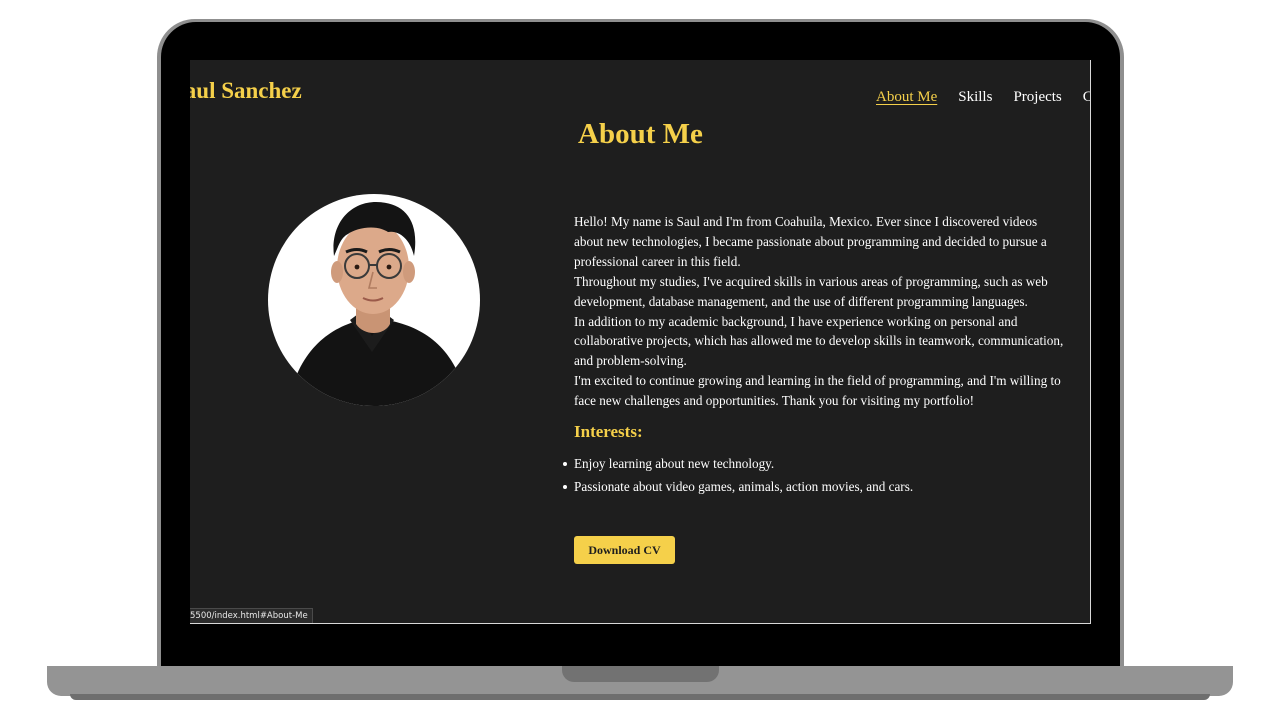 Image resolution: width=1280 pixels, height=720 pixels. What do you see at coordinates (640, 697) in the screenshot?
I see `laptop-base-shadow` at bounding box center [640, 697].